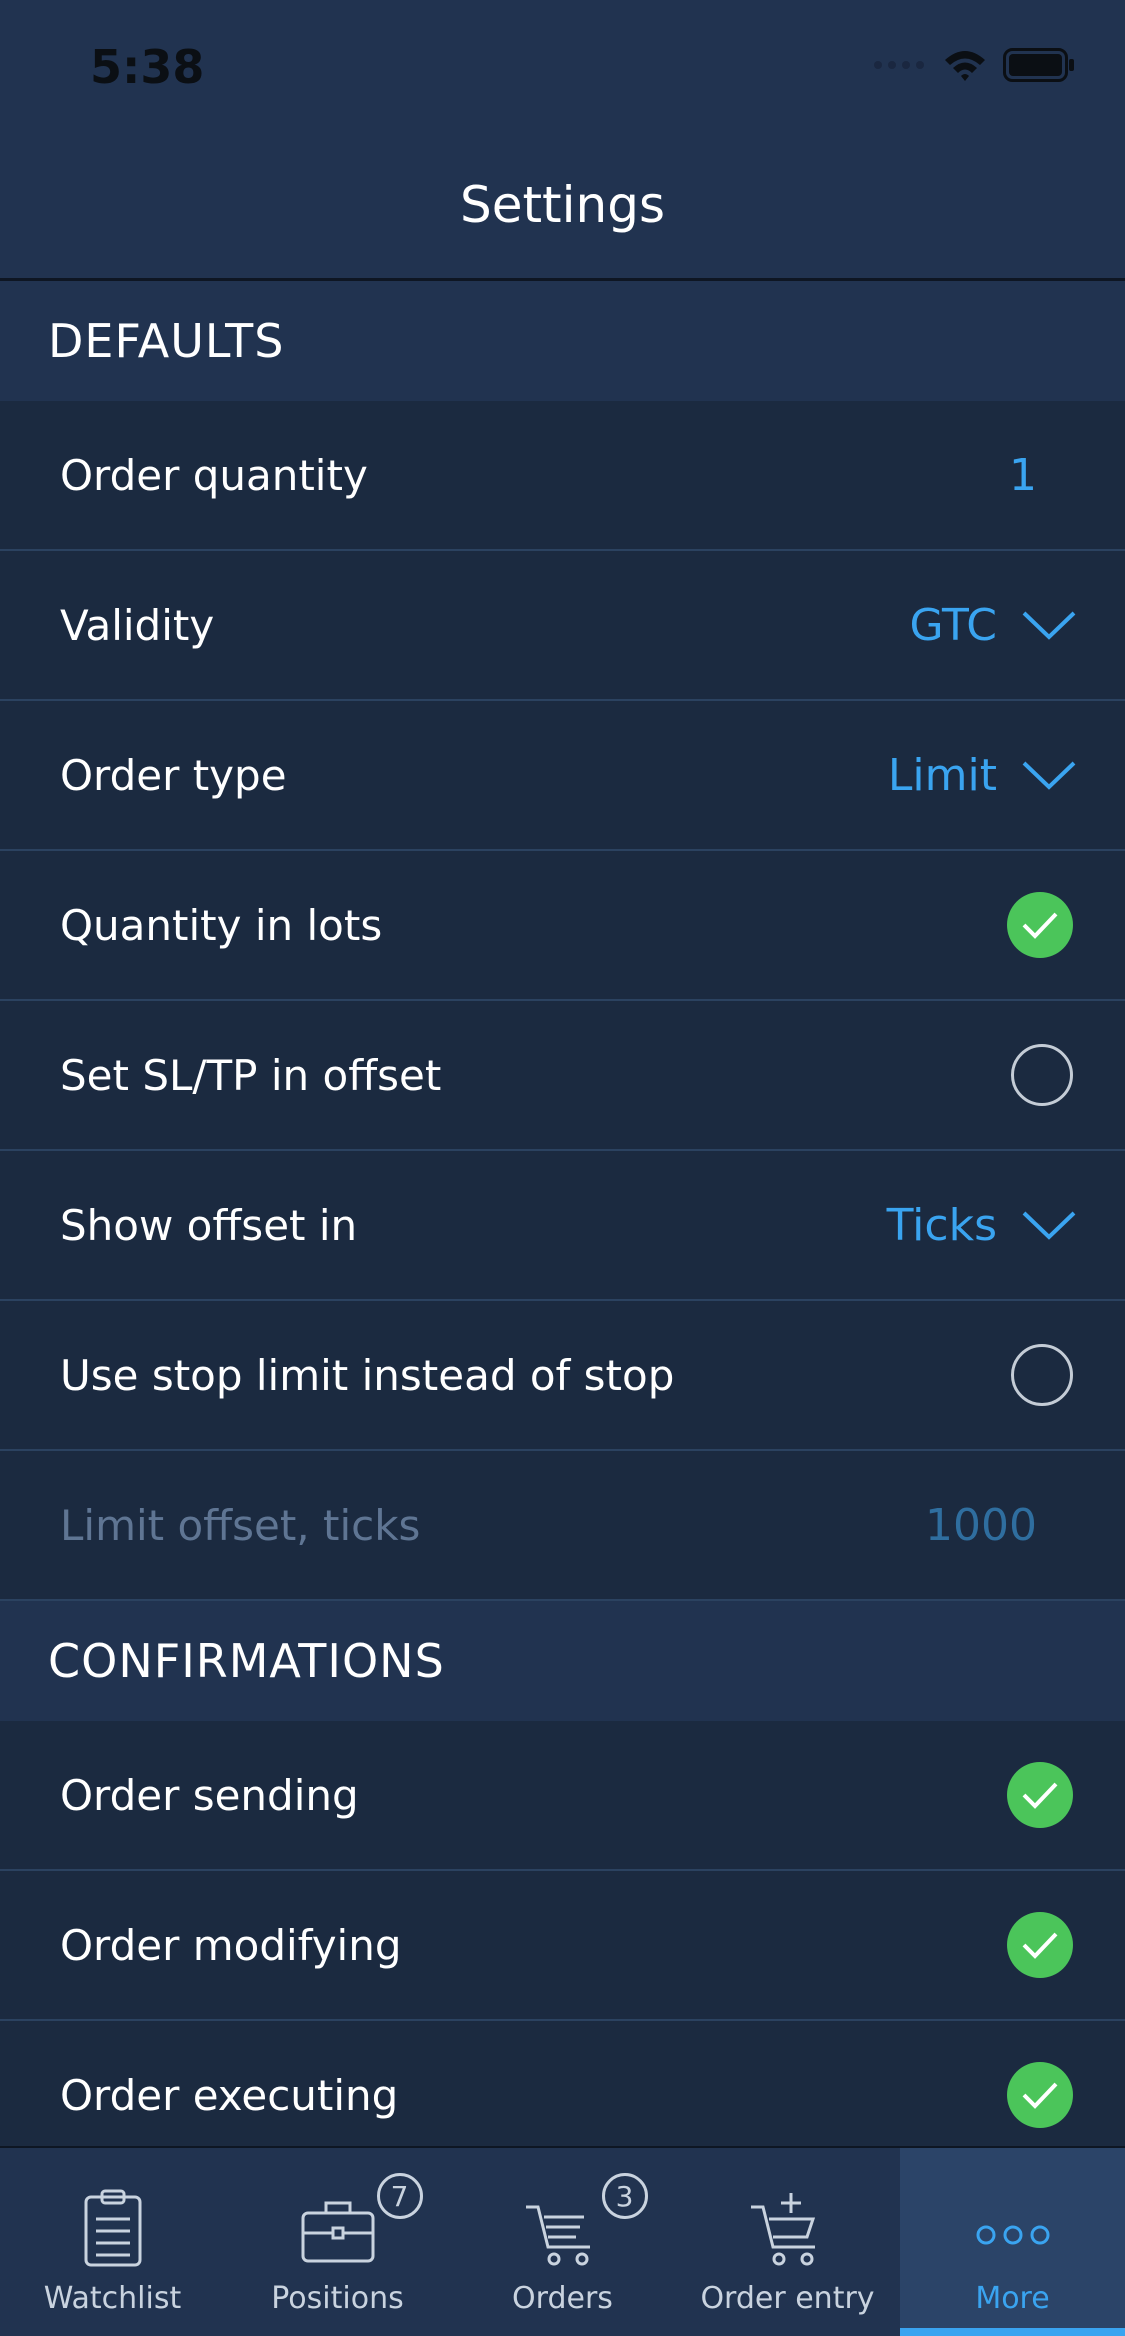 The image size is (1125, 2336). I want to click on setting-row-quantity-in-lots: Quantity in lots, so click(562, 926).